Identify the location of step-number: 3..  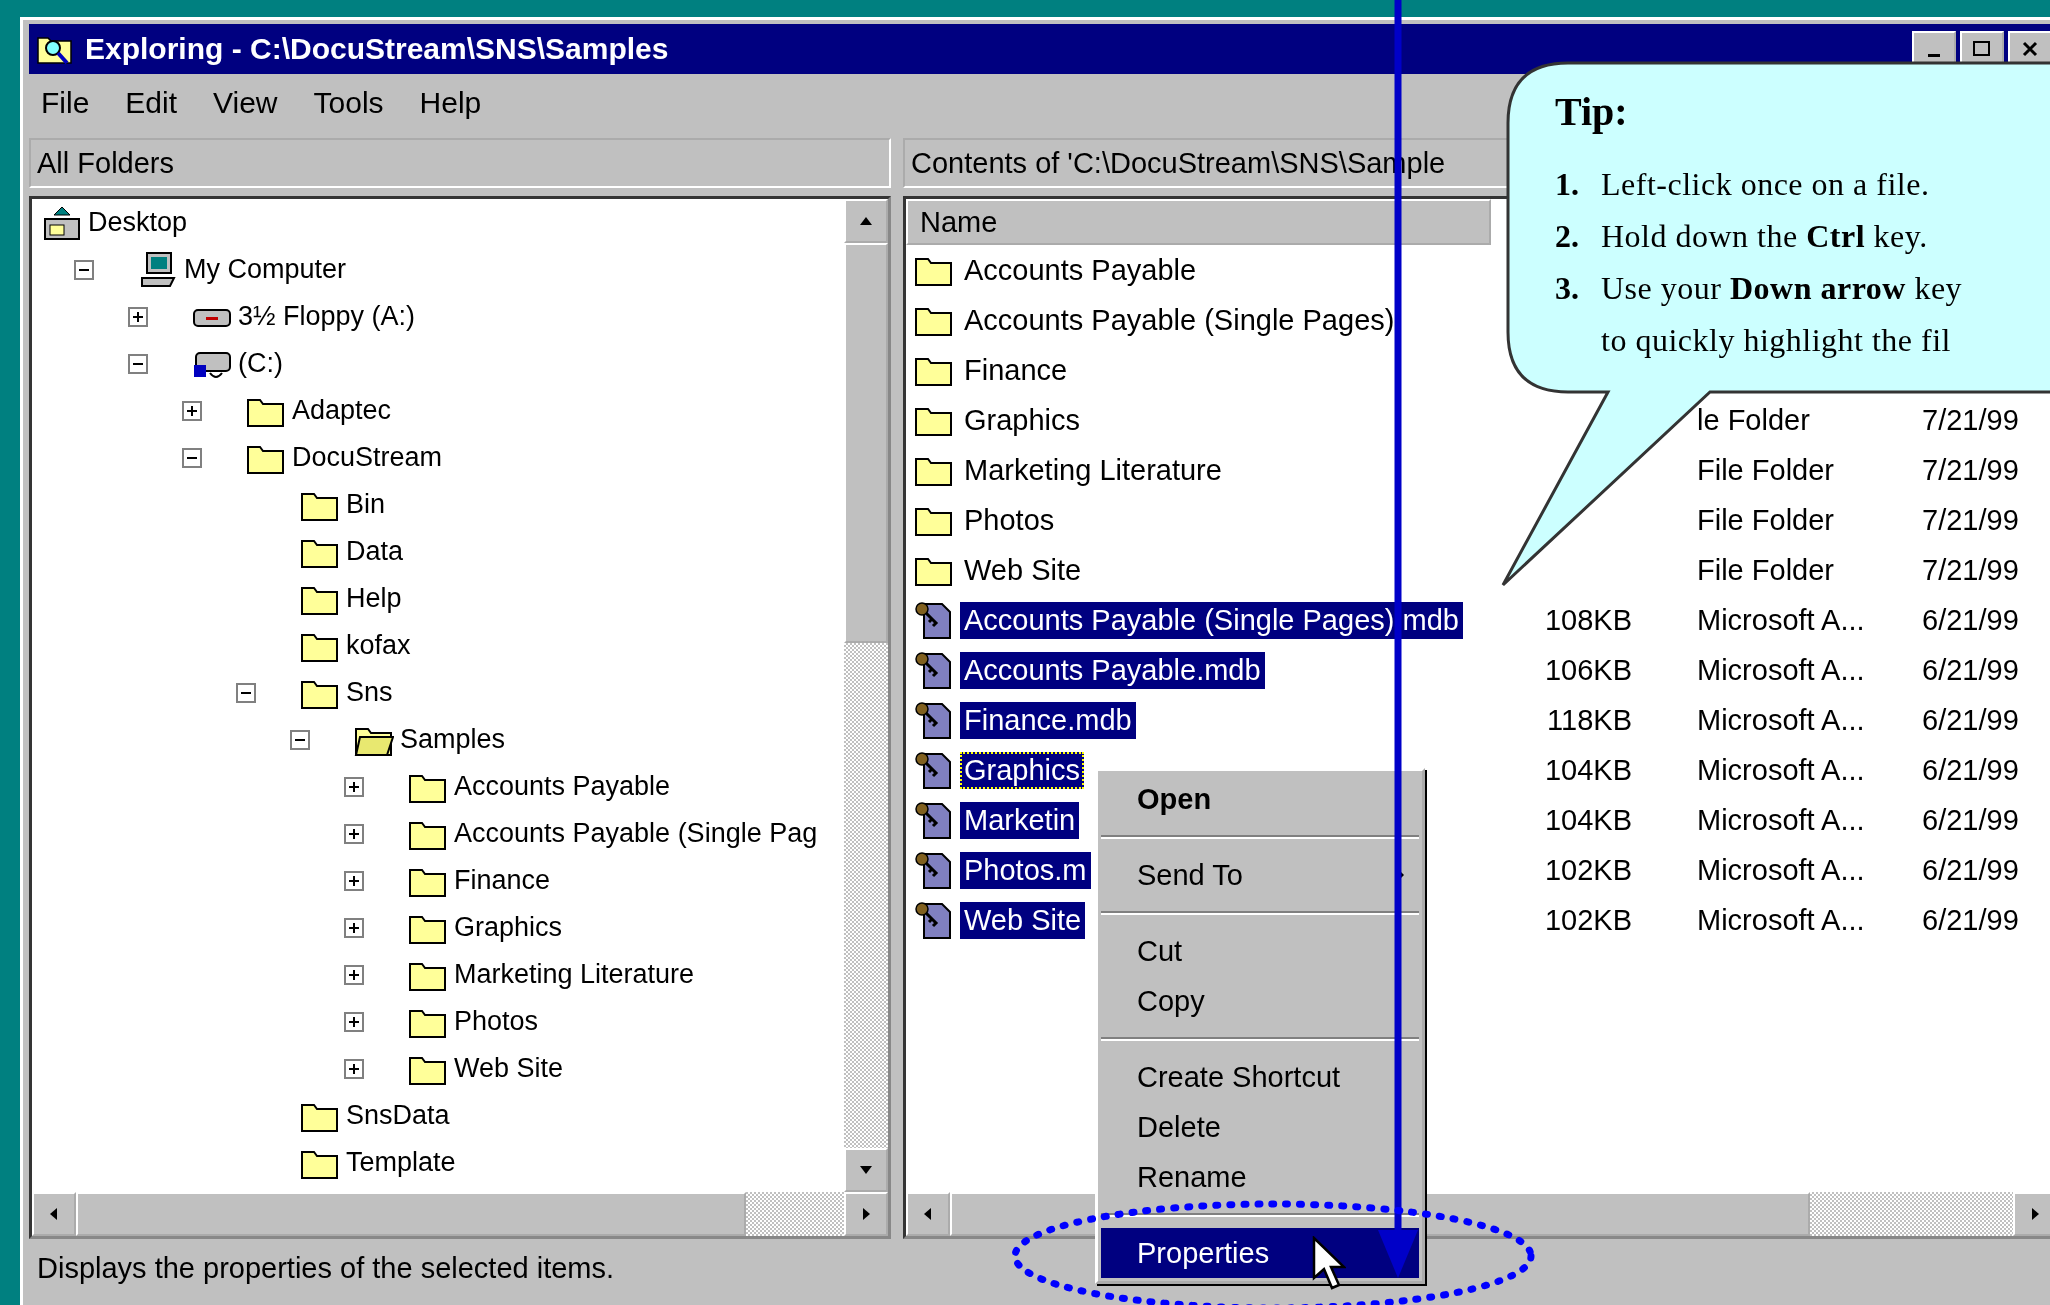
(1567, 288).